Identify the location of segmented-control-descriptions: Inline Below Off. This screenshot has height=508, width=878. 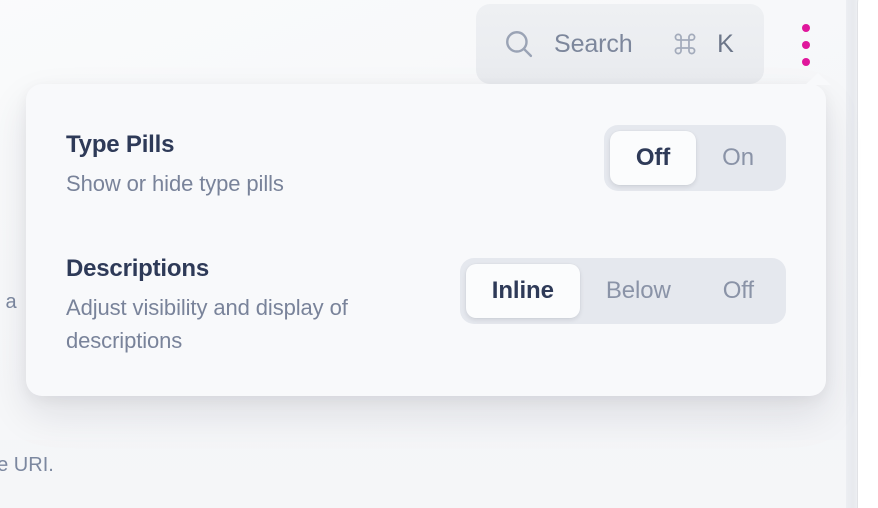
(622, 291).